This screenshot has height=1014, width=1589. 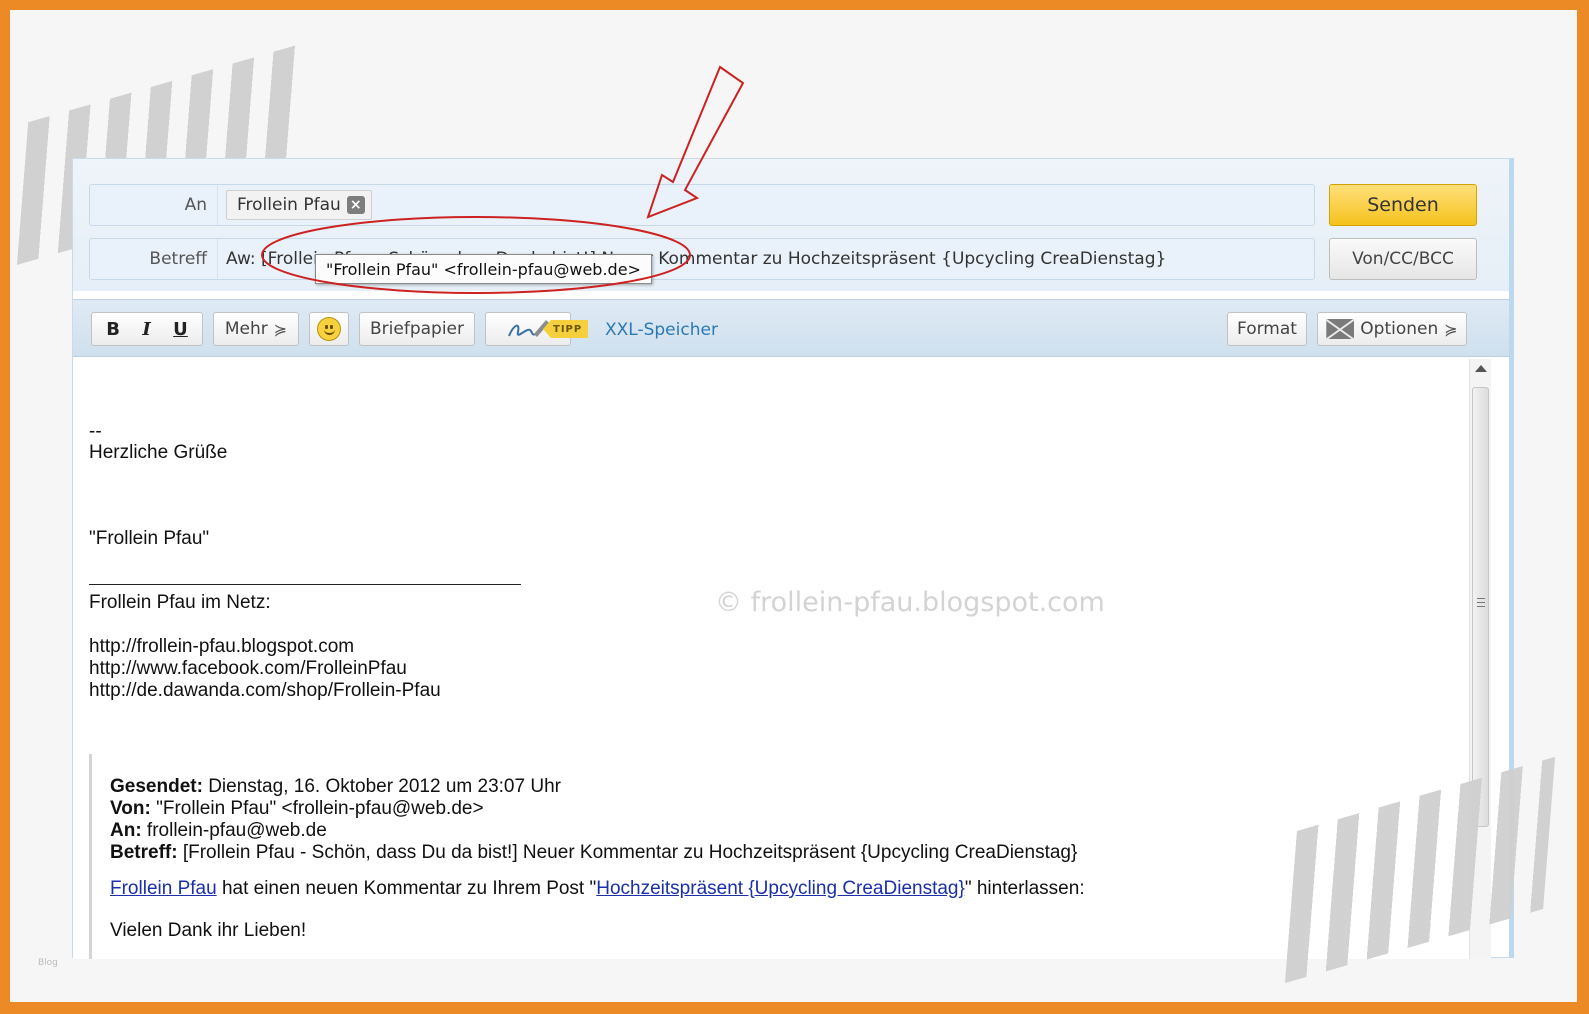 I want to click on link-blog: http://frollein-pfau.blogspot.com, so click(x=222, y=646).